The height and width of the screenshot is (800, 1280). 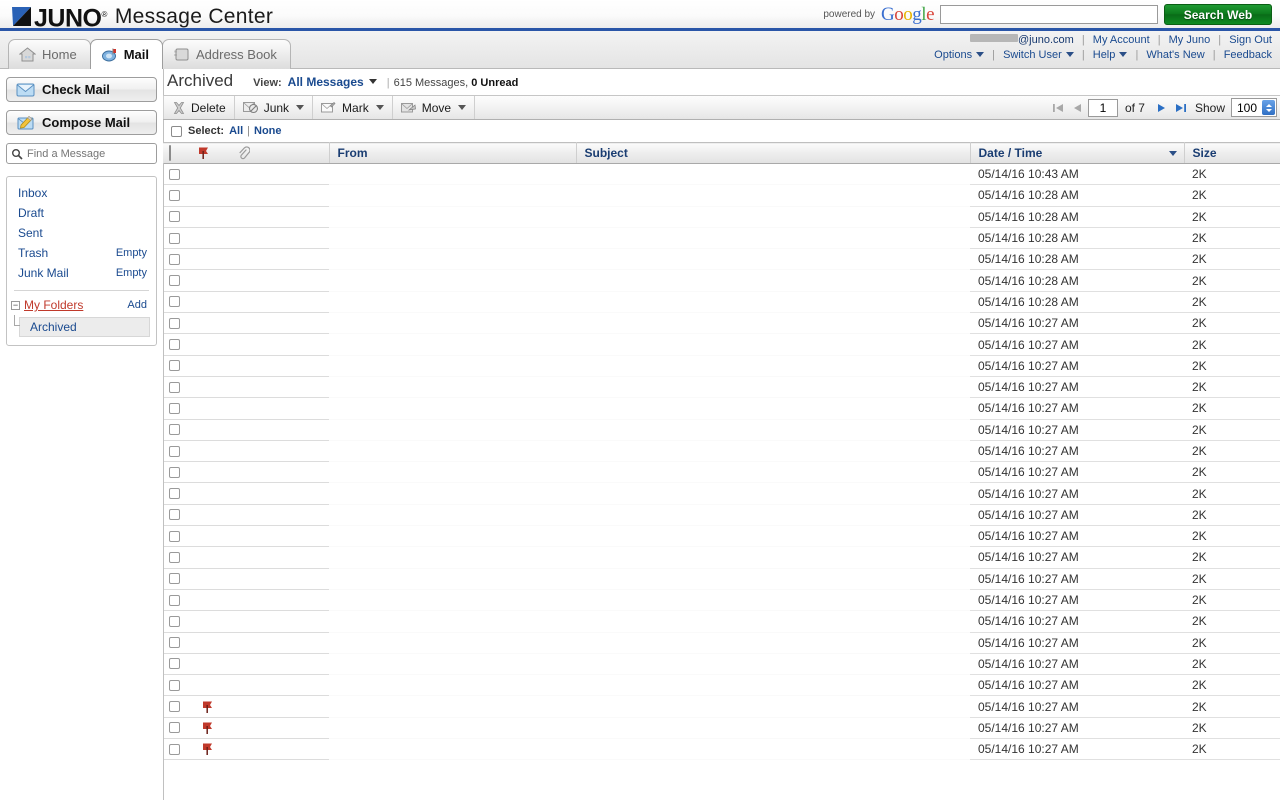 What do you see at coordinates (1077, 107) in the screenshot?
I see `prev-page-icon` at bounding box center [1077, 107].